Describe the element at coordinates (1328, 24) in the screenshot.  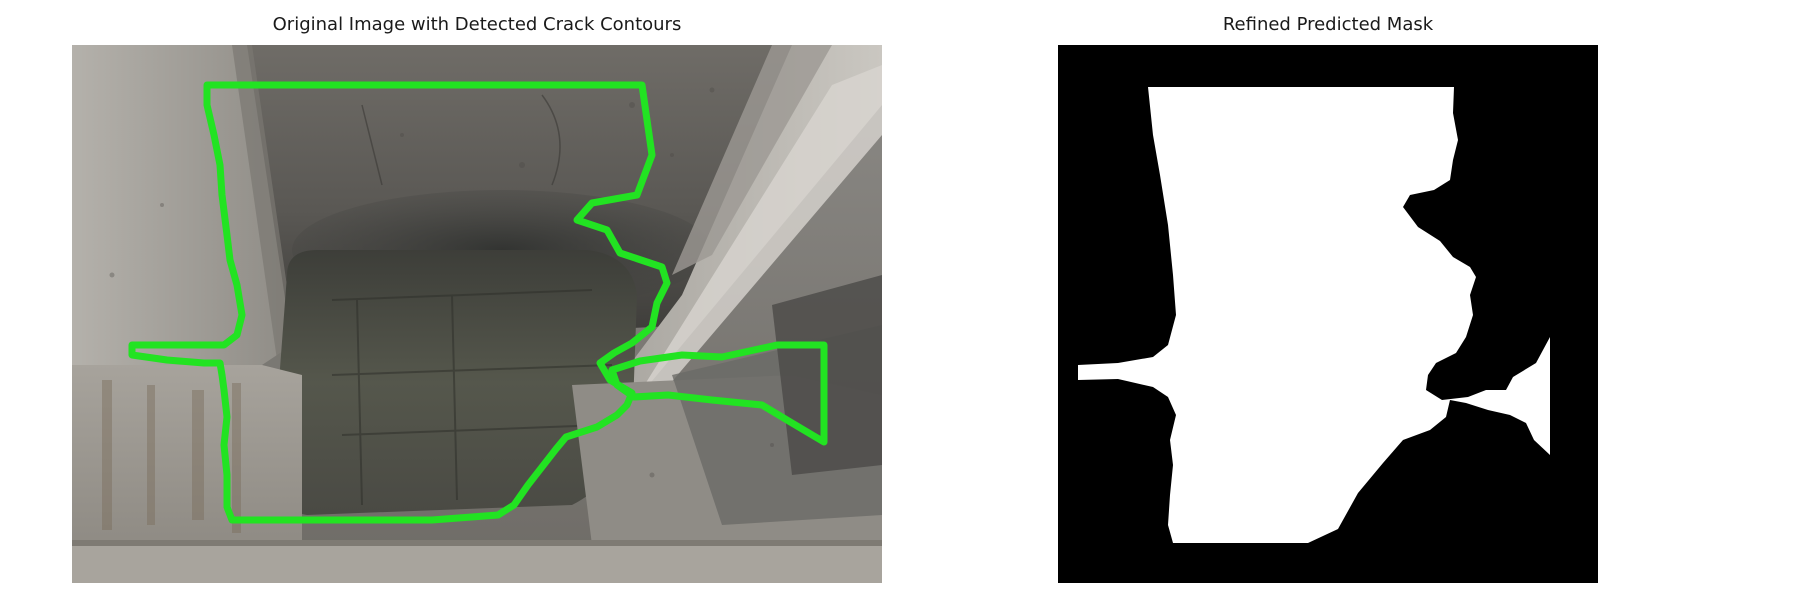
I see `right-panel-title: Refined Predicted Mask` at that location.